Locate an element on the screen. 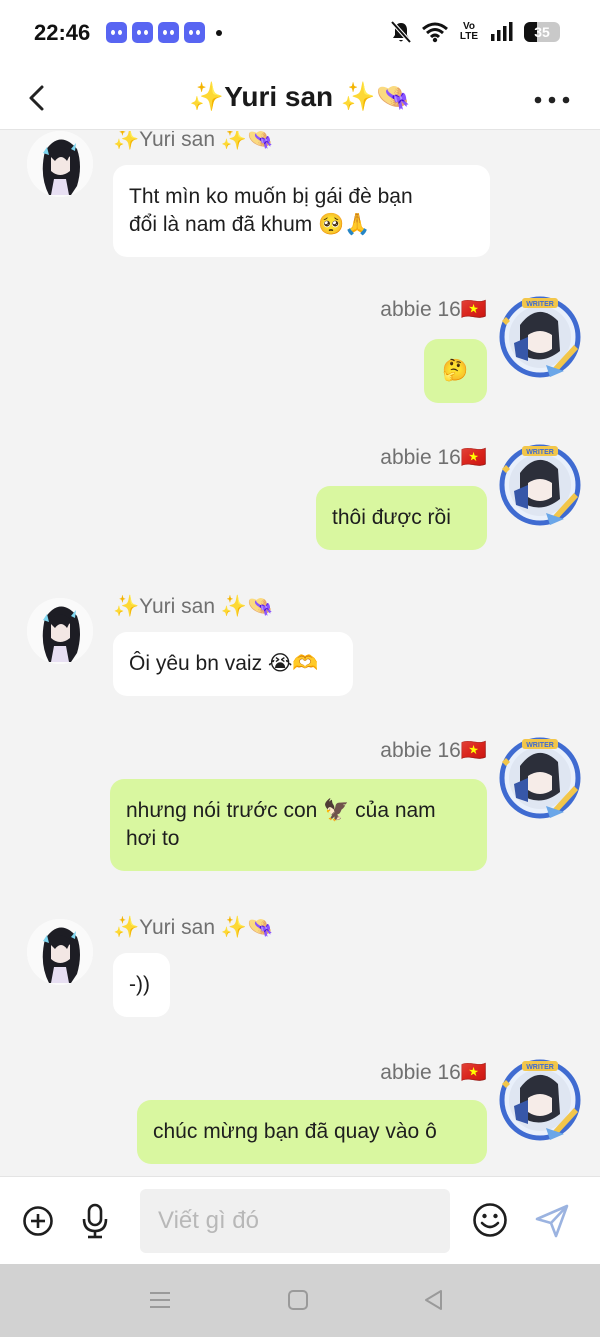 This screenshot has height=1337, width=600. wifi-icon is located at coordinates (435, 32).